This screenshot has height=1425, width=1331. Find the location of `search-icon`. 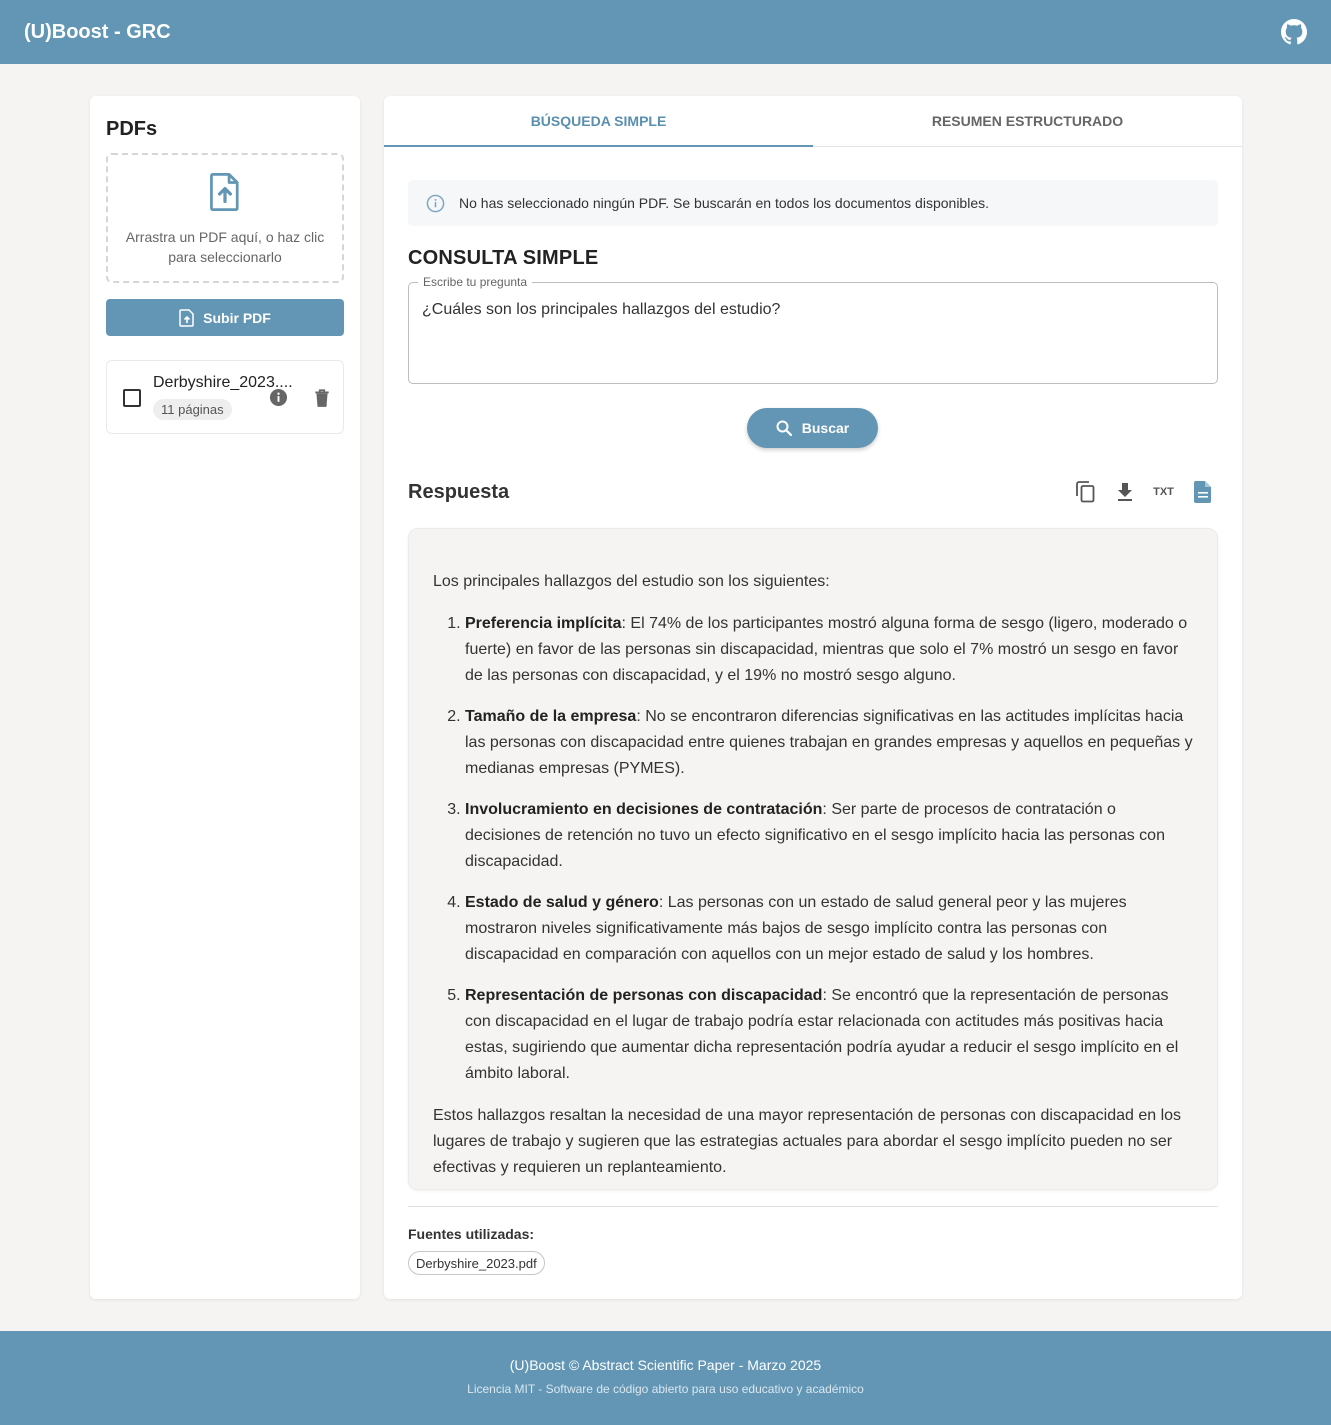

search-icon is located at coordinates (784, 428).